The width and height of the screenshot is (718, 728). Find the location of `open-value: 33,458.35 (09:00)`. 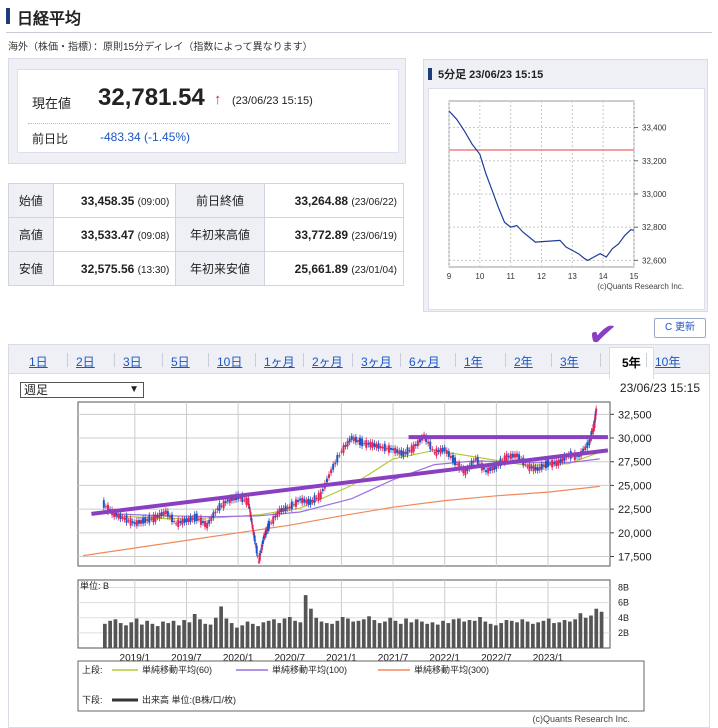

open-value: 33,458.35 (09:00) is located at coordinates (114, 200).